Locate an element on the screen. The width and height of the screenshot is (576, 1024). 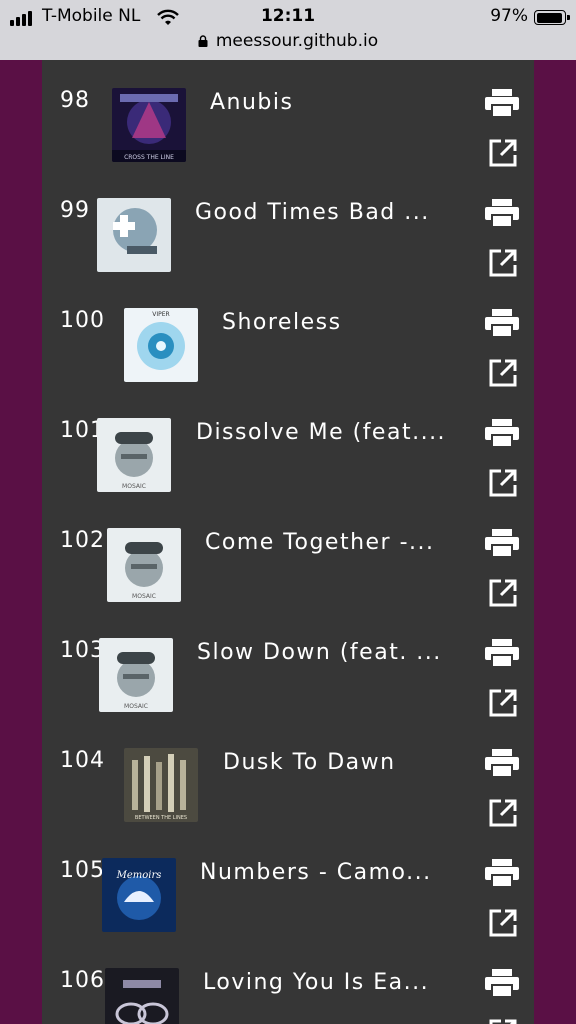
battery-percent: 97% is located at coordinates (509, 16).